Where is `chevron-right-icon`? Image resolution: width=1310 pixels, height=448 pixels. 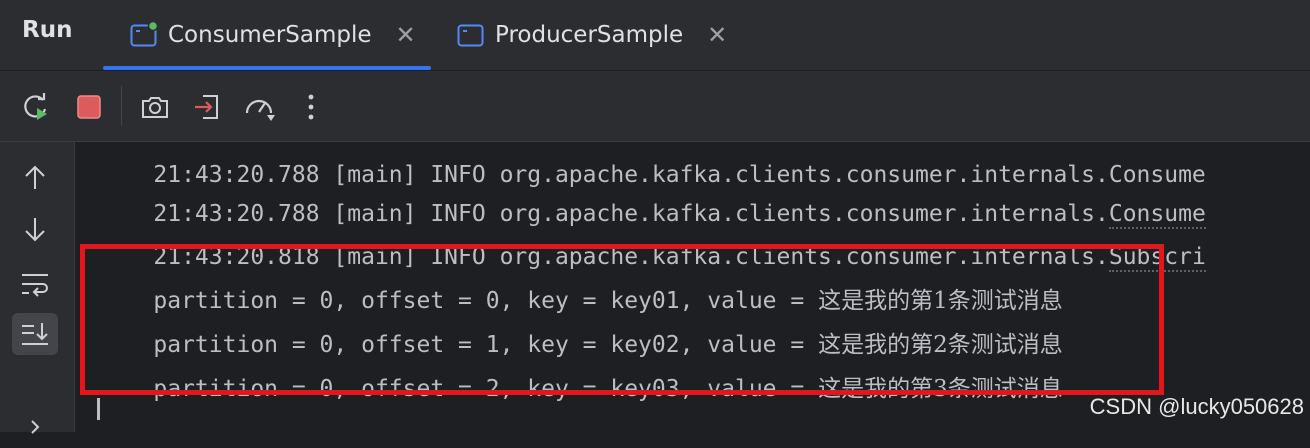
chevron-right-icon is located at coordinates (35, 427).